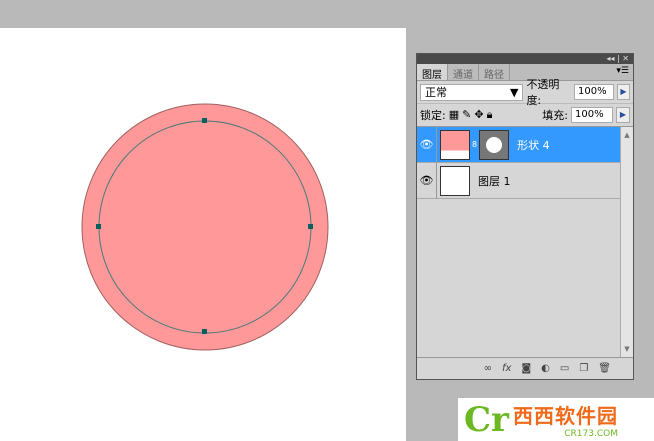  What do you see at coordinates (506, 368) in the screenshot?
I see `fx-icon: fx` at bounding box center [506, 368].